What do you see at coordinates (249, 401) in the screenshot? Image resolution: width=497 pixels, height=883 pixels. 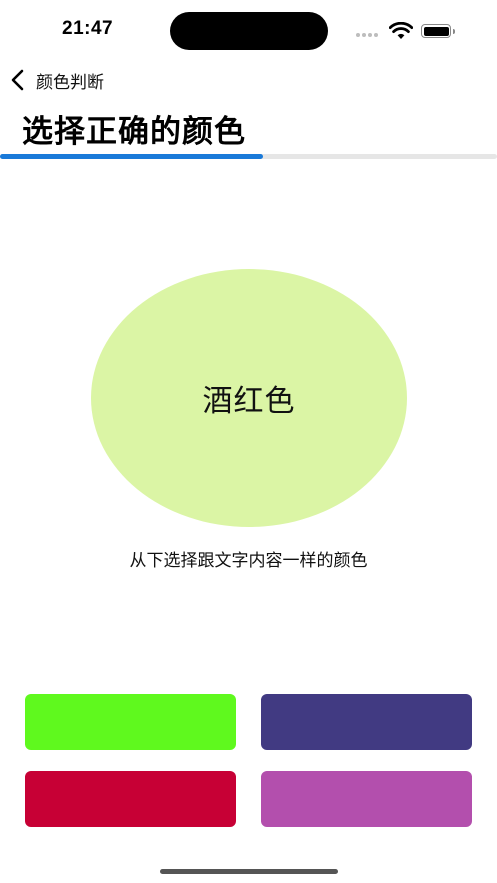 I see `color-word: 酒红色` at bounding box center [249, 401].